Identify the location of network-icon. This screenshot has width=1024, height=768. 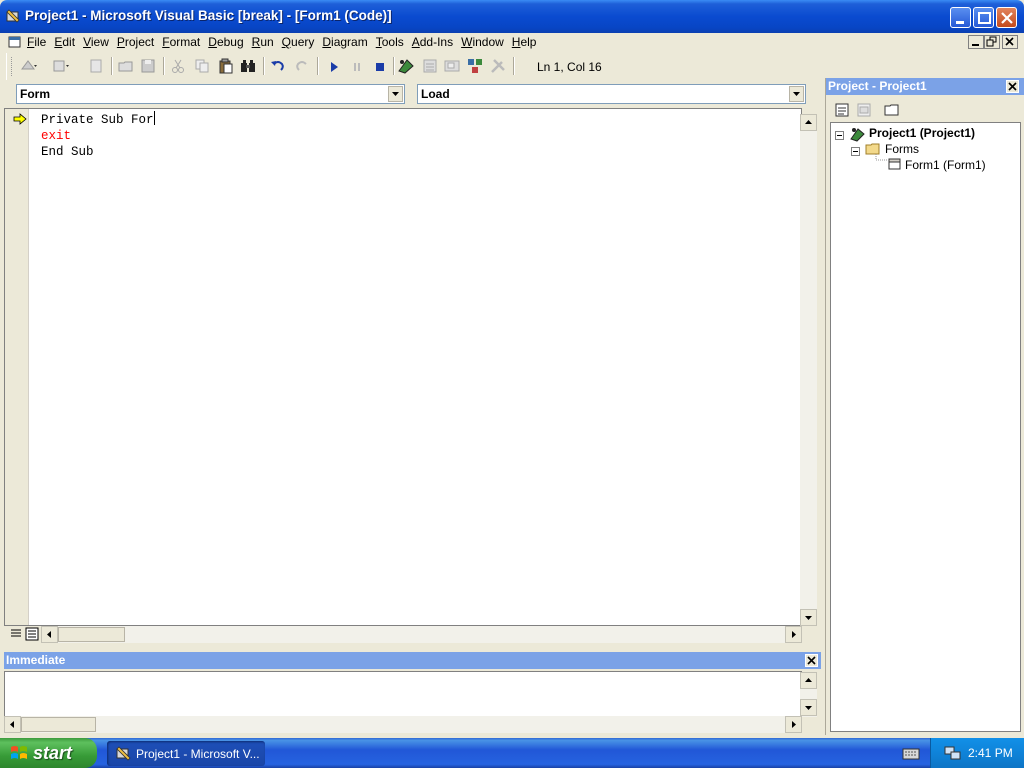
(953, 753).